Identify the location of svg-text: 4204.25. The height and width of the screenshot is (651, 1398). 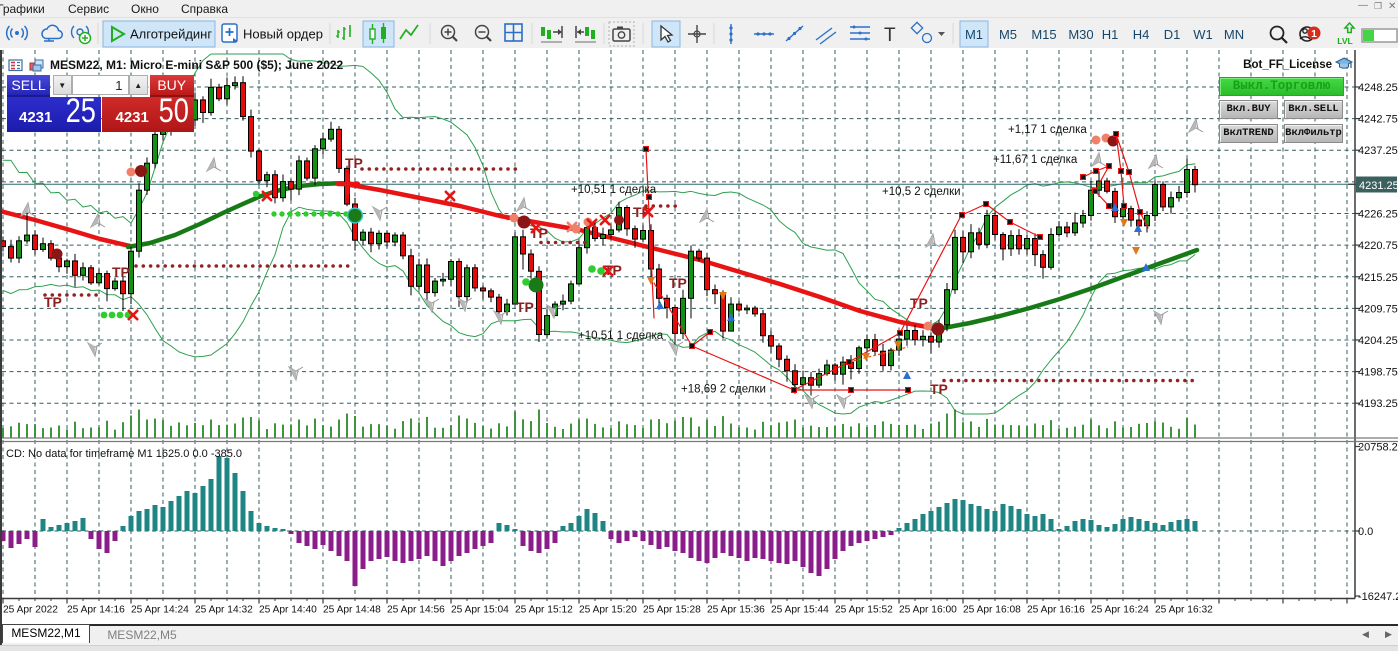
(1378, 341).